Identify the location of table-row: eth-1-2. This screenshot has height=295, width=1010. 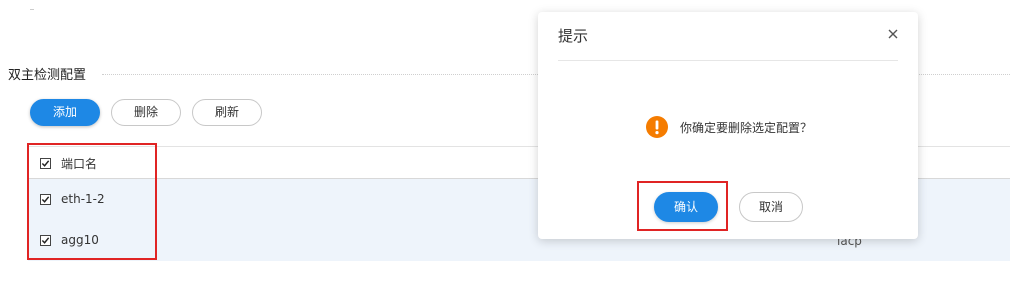
(72, 199).